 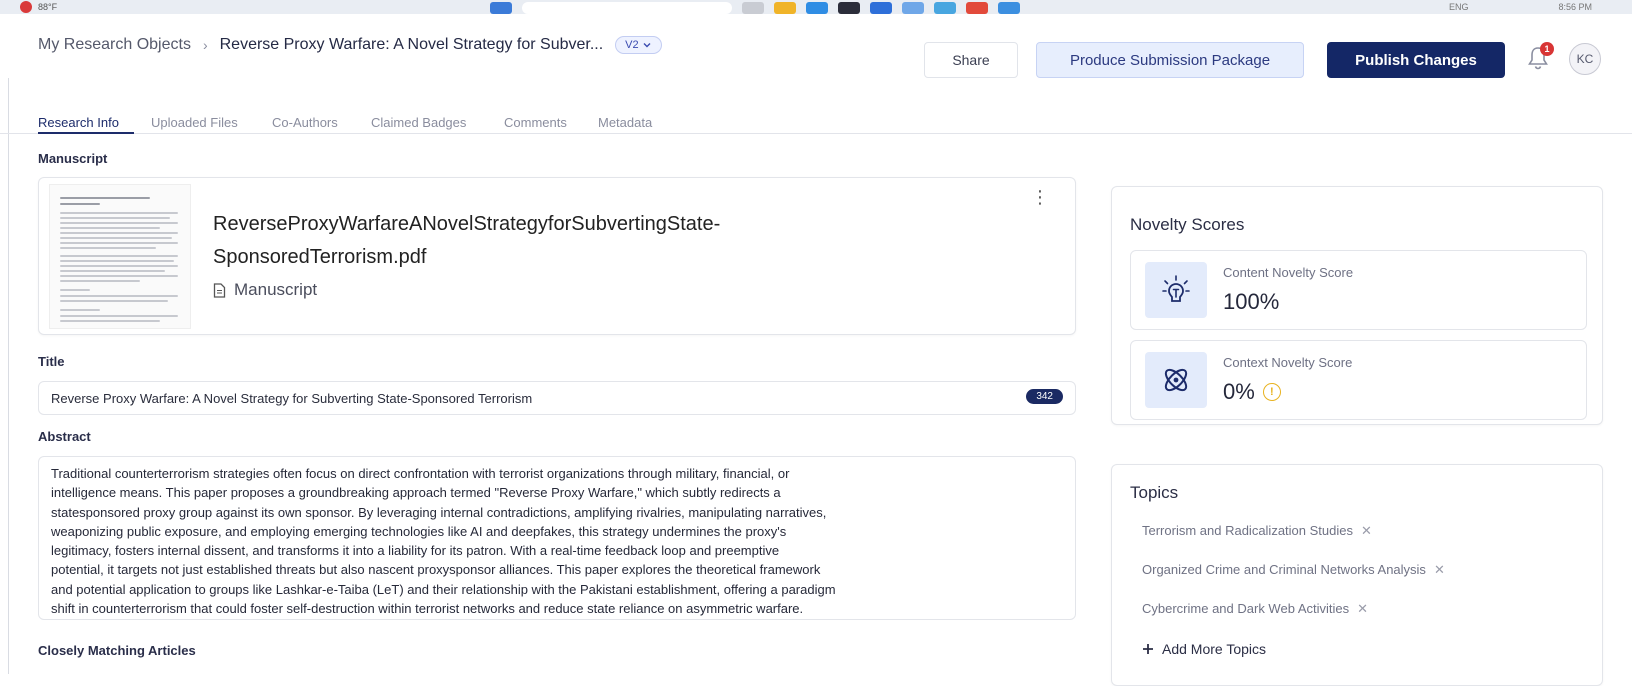 I want to click on weather-icon, so click(x=26, y=7).